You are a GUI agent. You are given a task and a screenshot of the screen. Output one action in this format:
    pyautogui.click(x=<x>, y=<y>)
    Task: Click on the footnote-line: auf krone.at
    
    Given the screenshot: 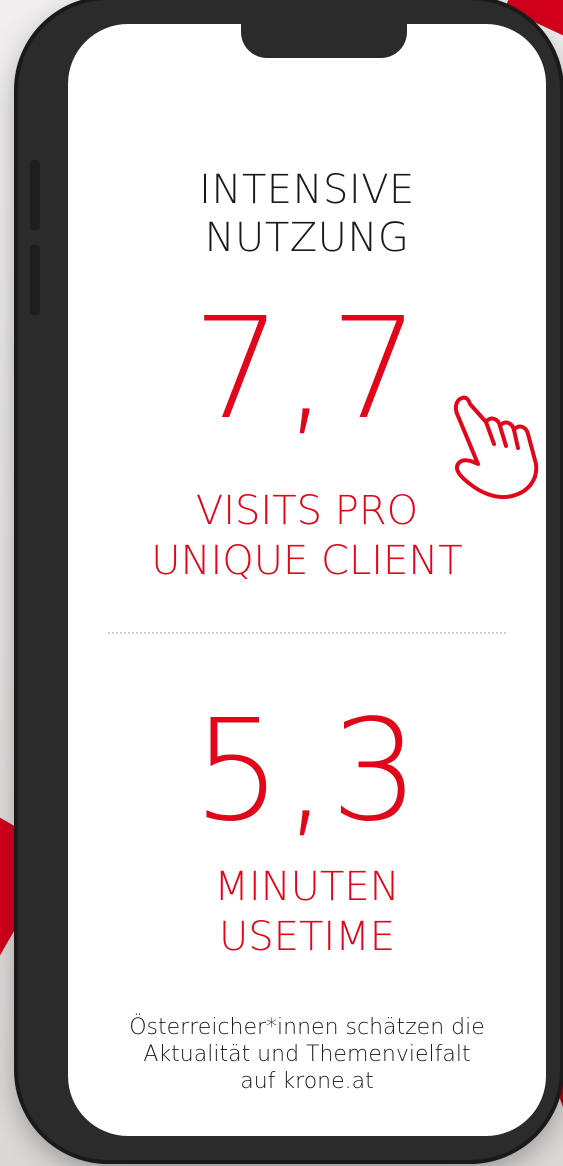 What is the action you would take?
    pyautogui.click(x=307, y=1081)
    